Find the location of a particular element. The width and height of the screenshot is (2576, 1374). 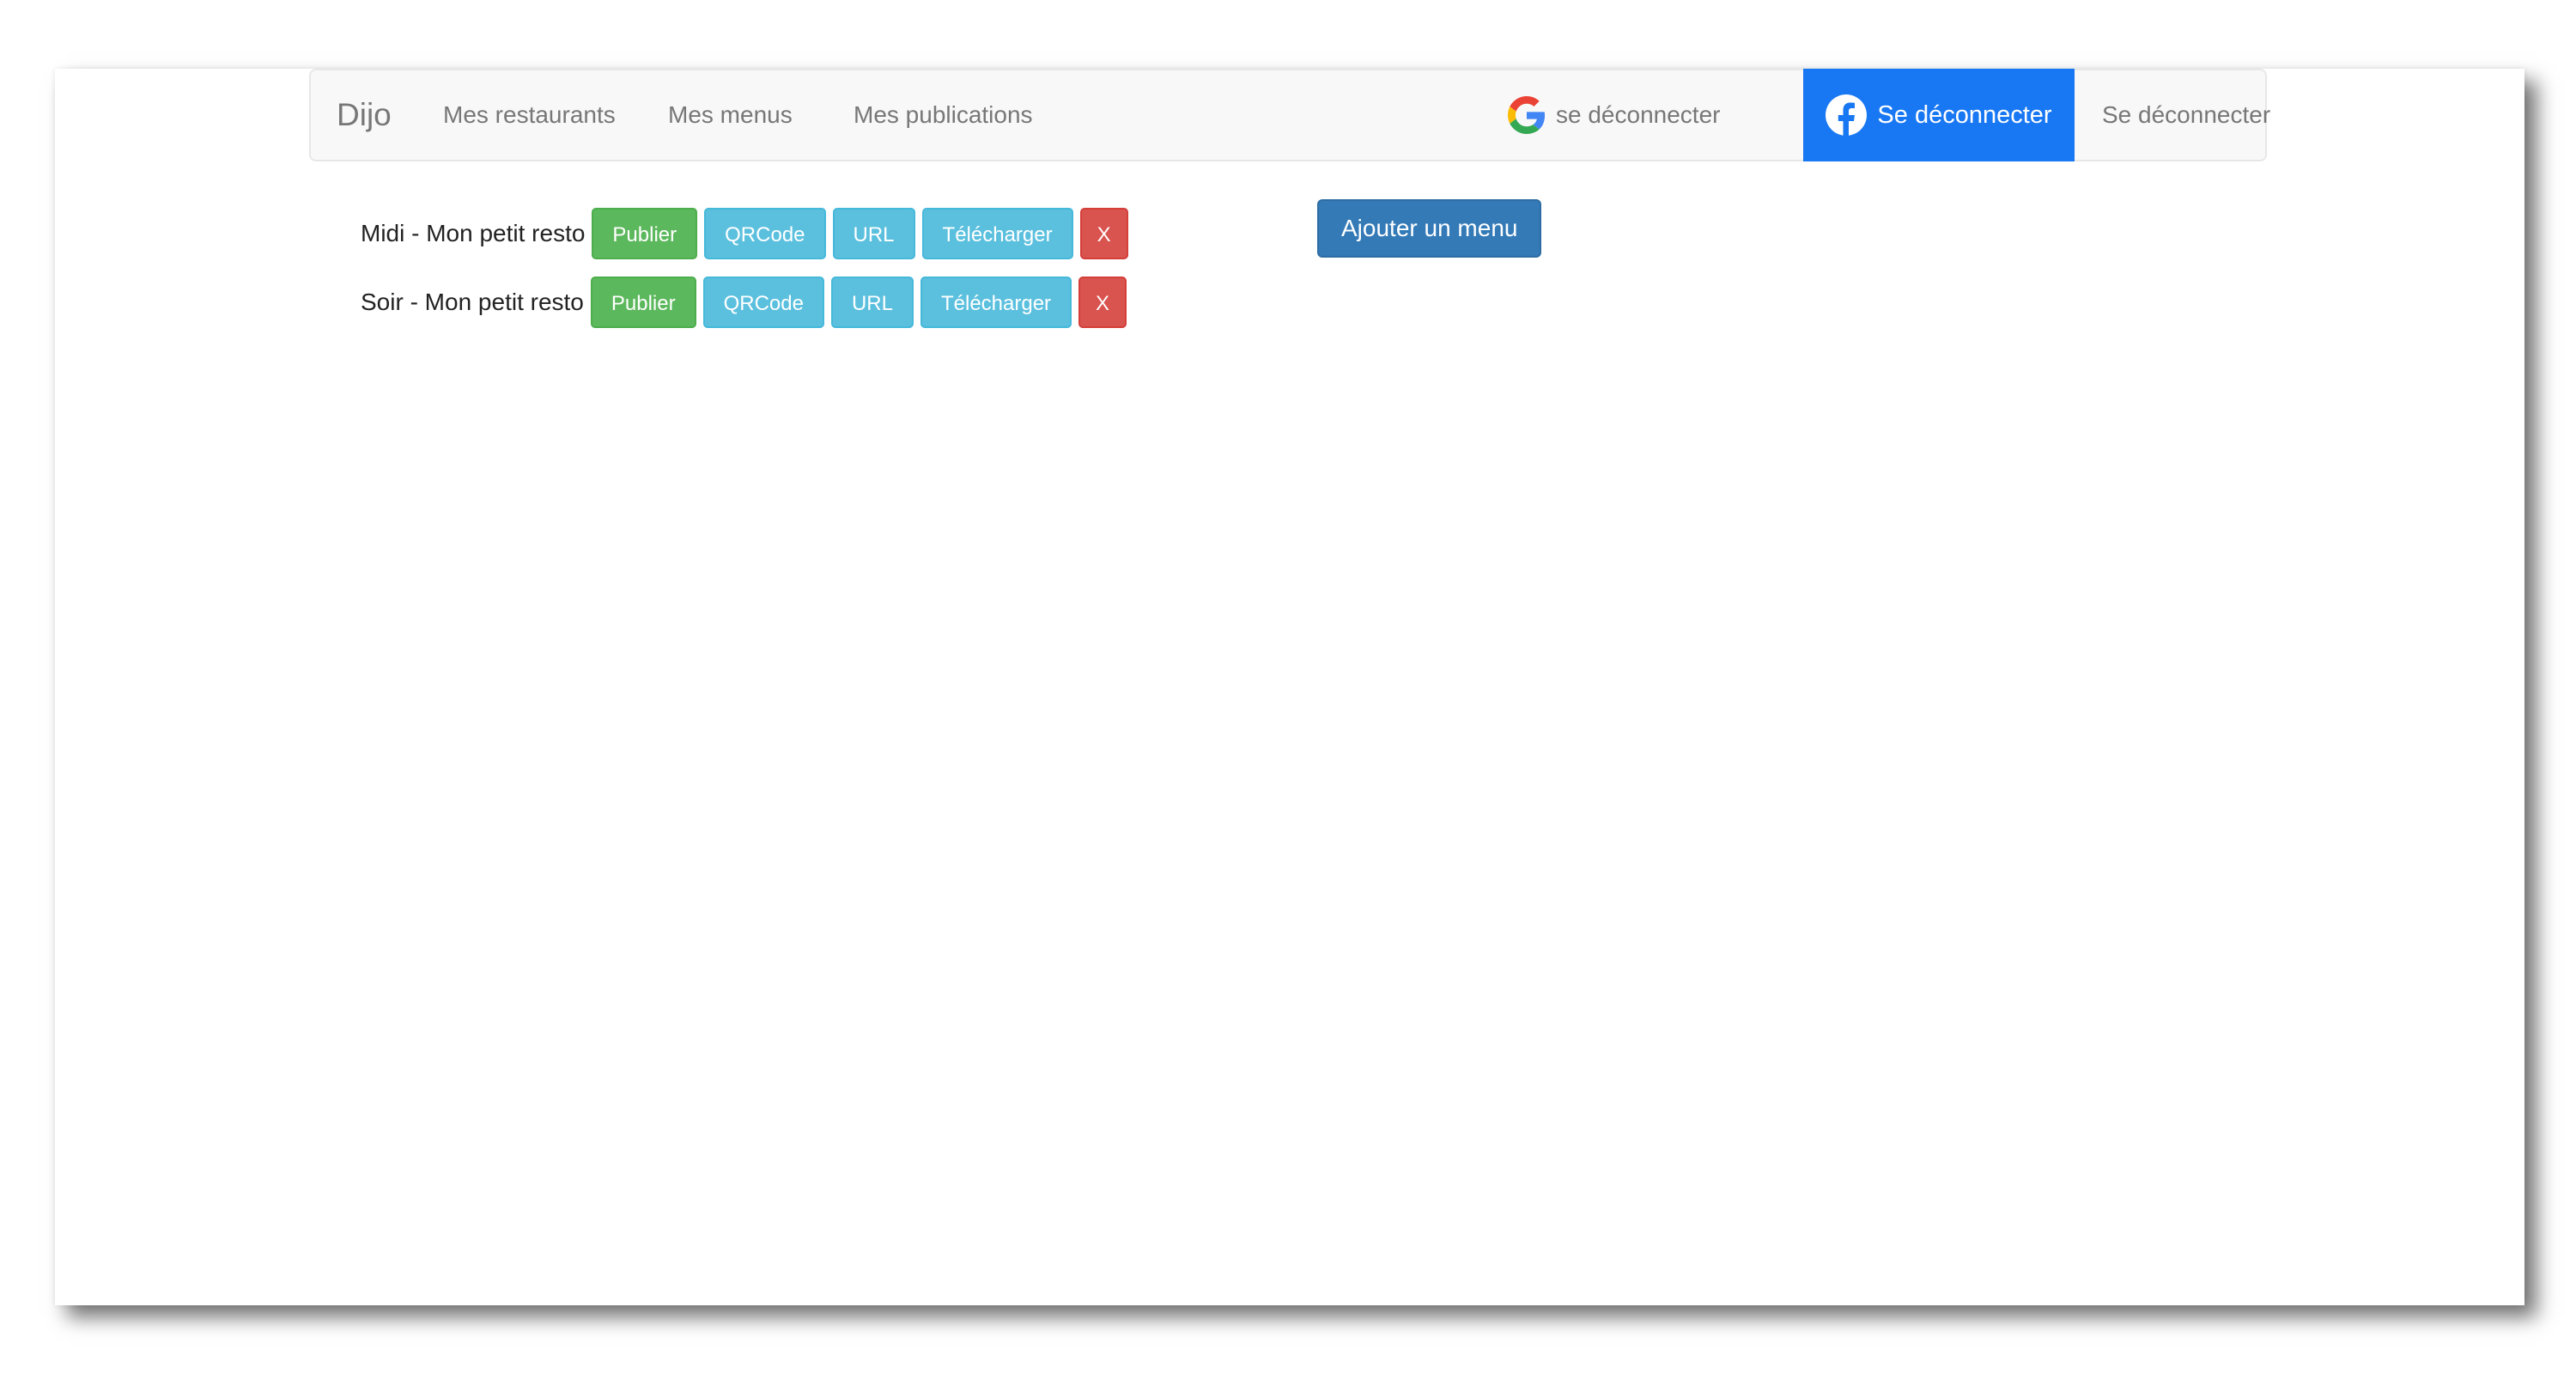

nav-link-menus: Mes menus is located at coordinates (730, 115).